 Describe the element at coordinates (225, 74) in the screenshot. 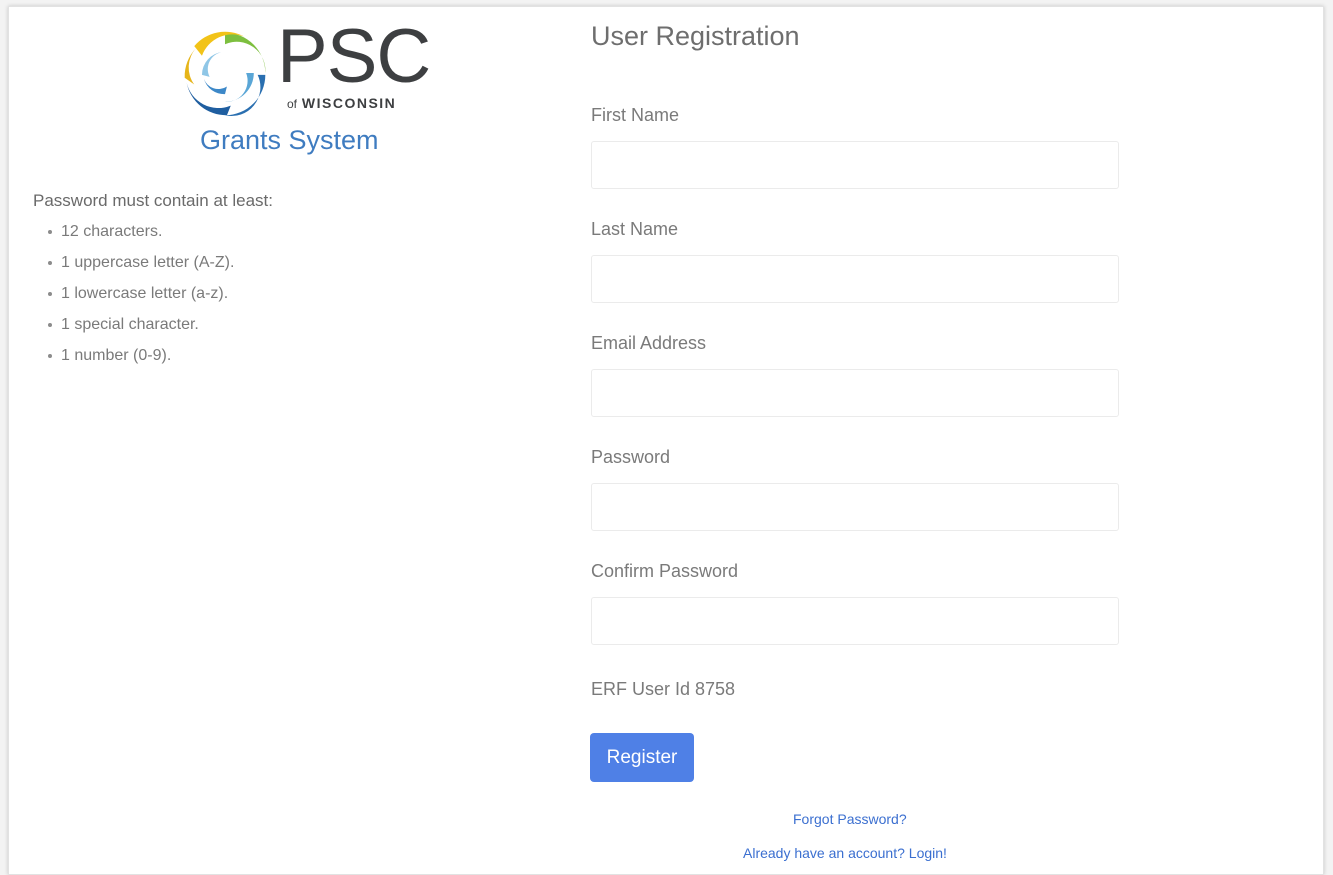

I see `psc-swirl-logo-icon` at that location.